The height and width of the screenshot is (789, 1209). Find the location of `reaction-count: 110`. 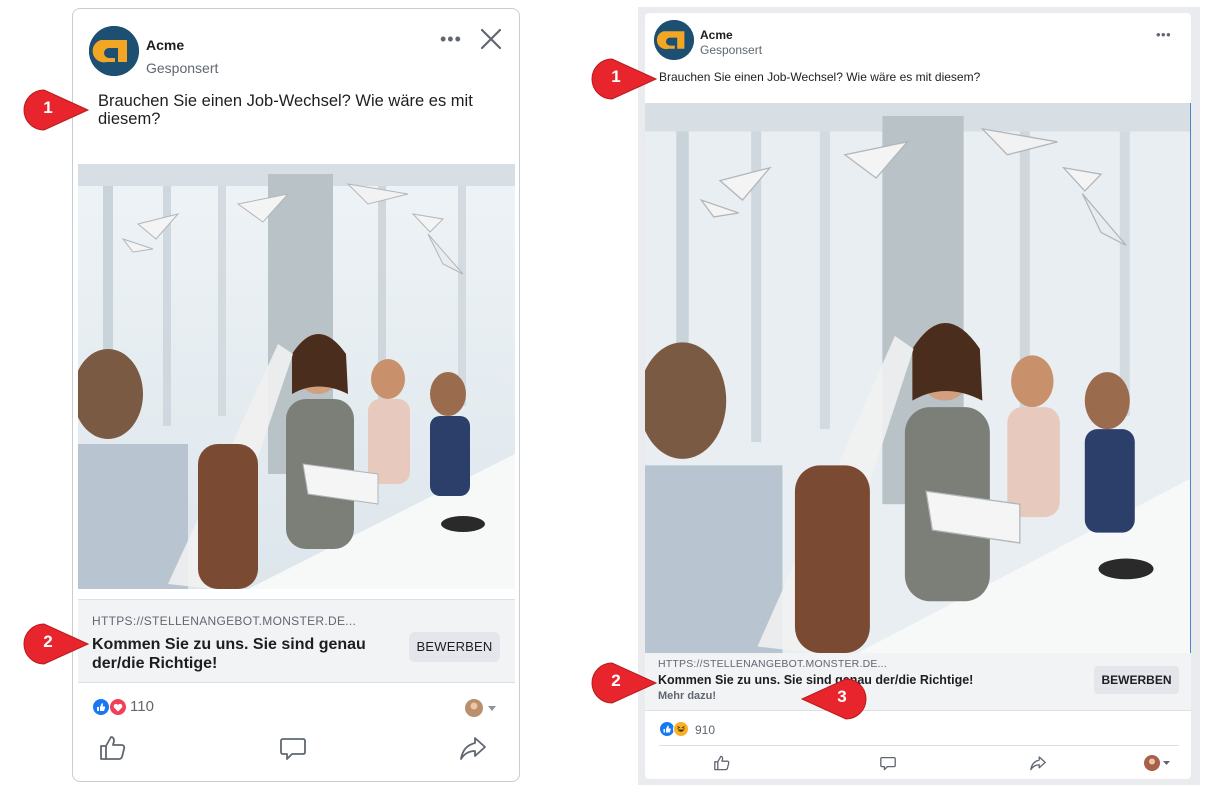

reaction-count: 110 is located at coordinates (142, 706).